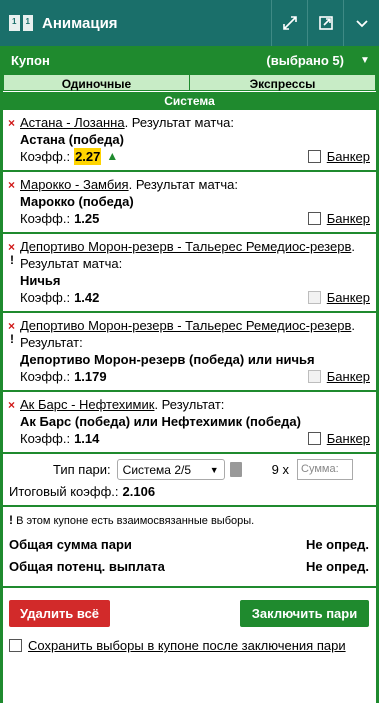  I want to click on total-odds-row: Итоговый коэфф.: 2.106, so click(189, 493).